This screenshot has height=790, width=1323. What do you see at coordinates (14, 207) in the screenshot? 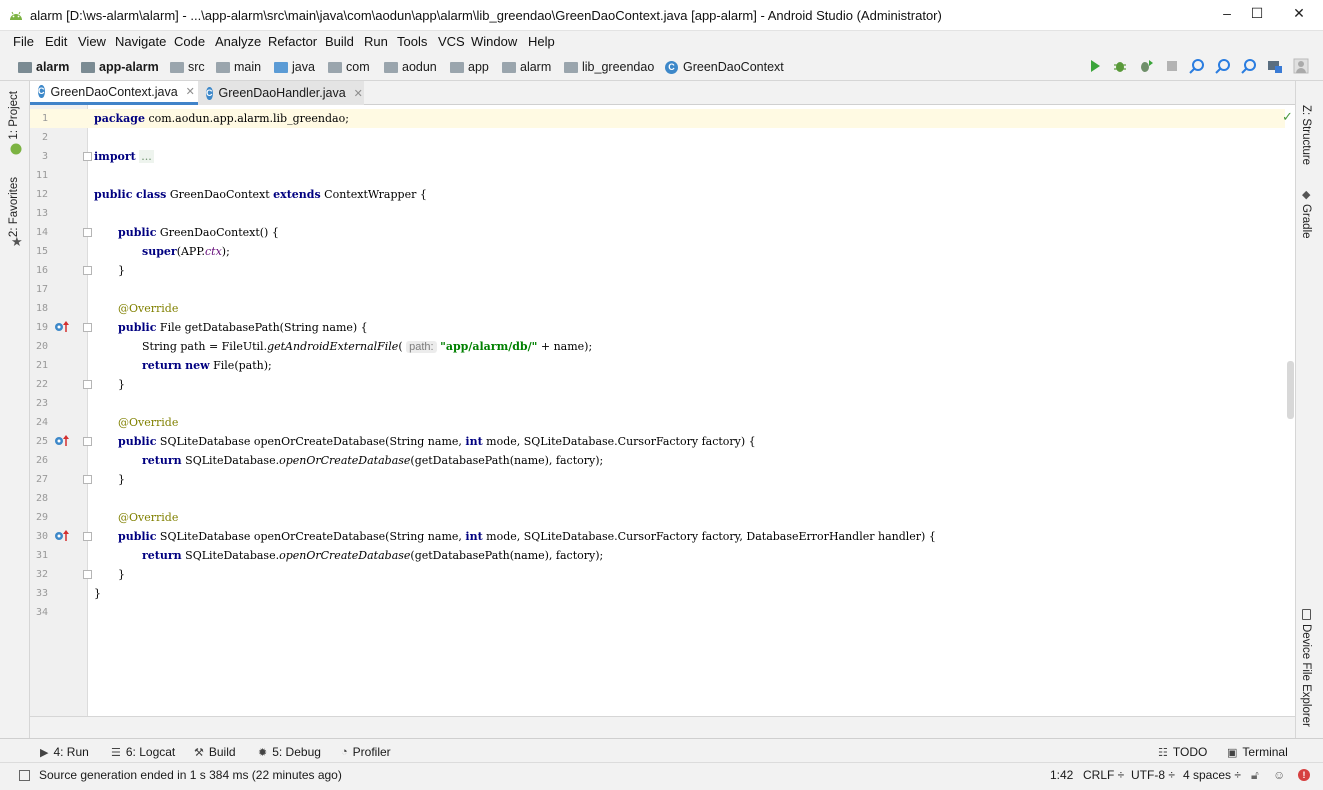
I see `tab-favorites: 2: Favorites` at bounding box center [14, 207].